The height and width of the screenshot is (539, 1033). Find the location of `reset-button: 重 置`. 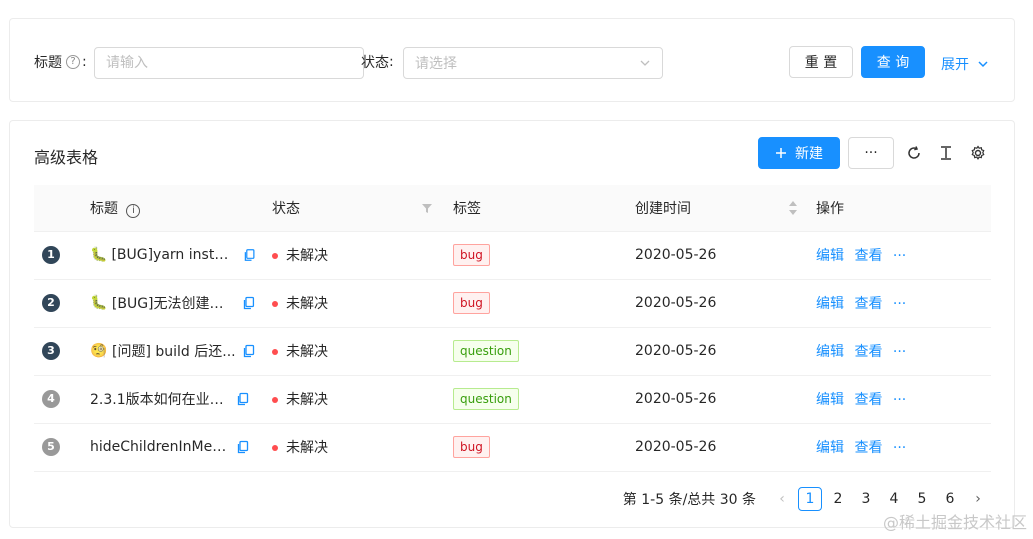

reset-button: 重 置 is located at coordinates (821, 62).